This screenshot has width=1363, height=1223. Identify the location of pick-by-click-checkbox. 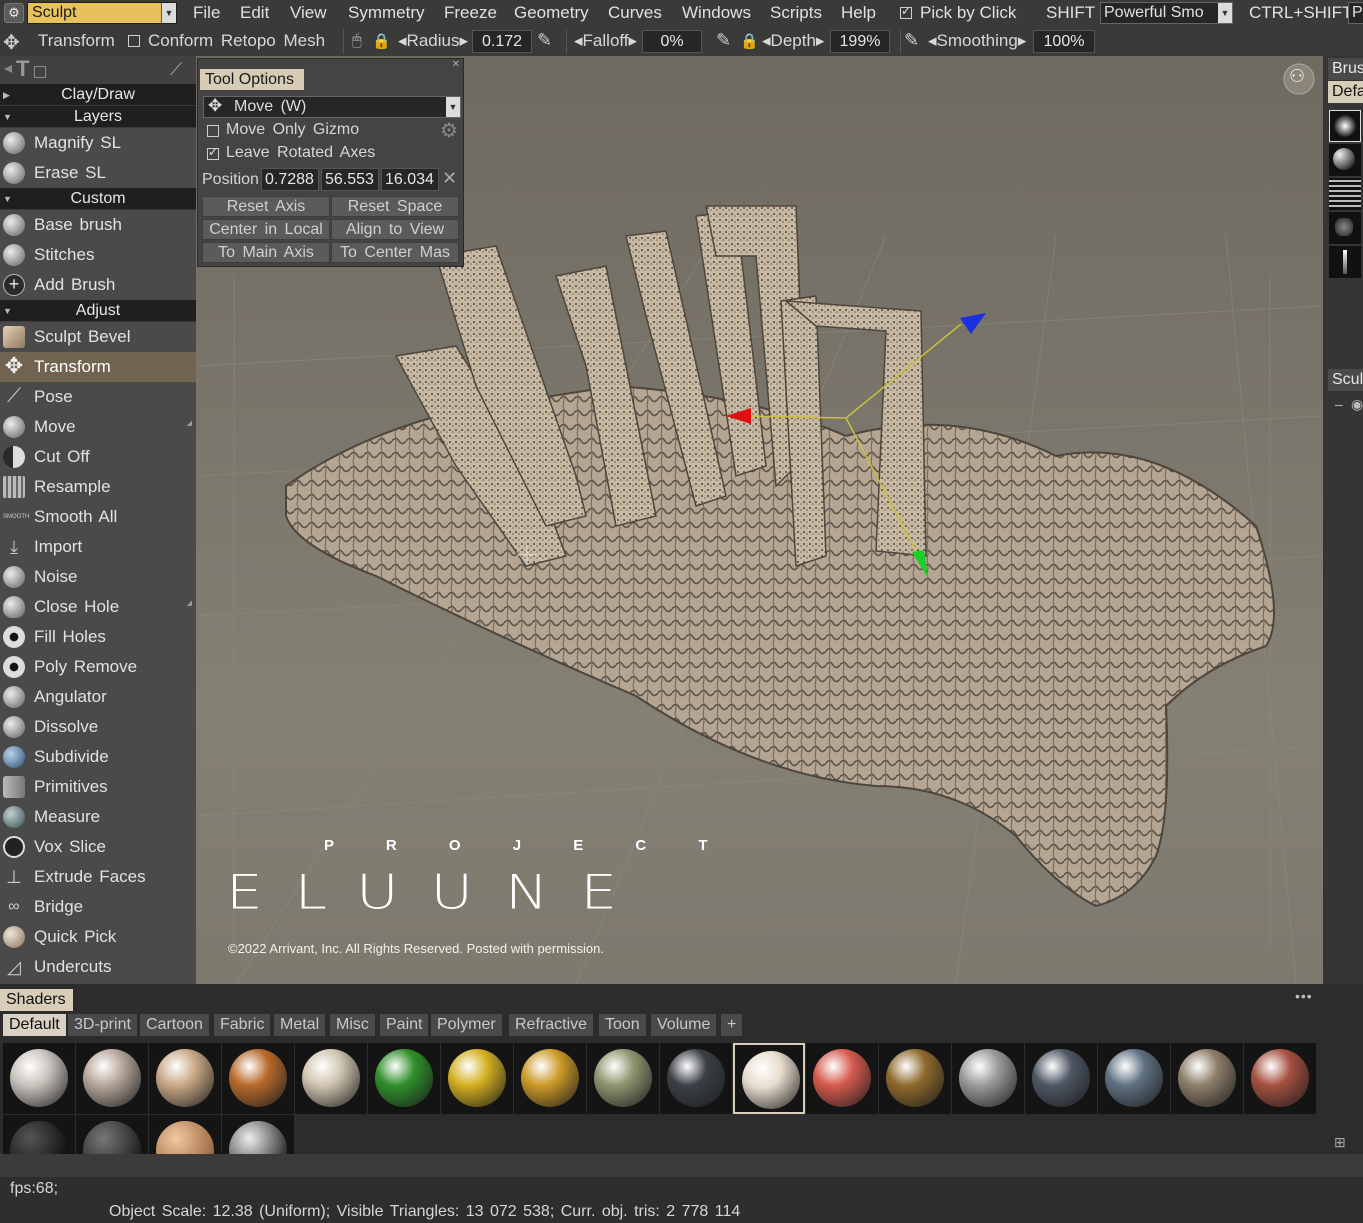
(906, 11).